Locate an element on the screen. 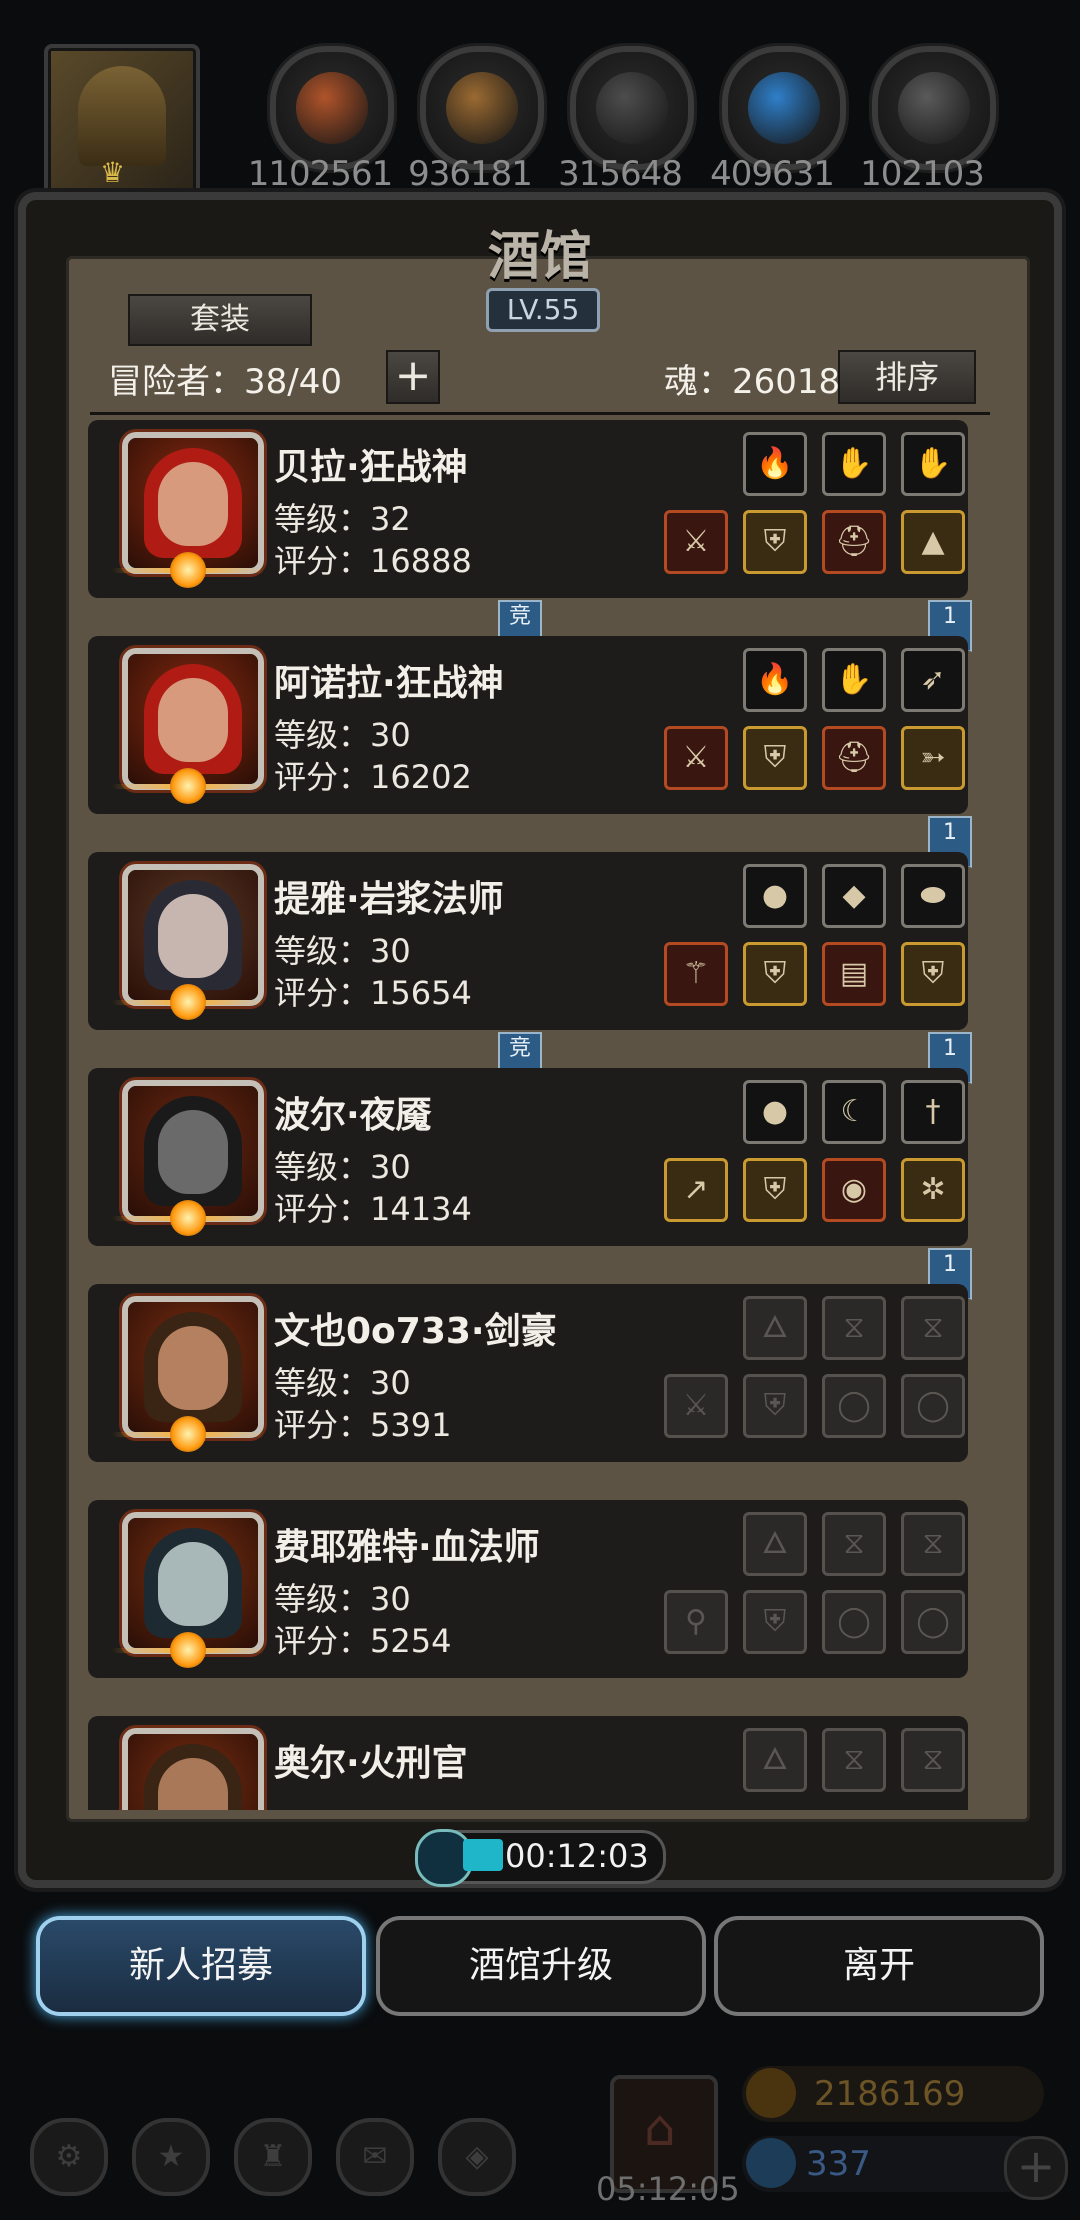 The image size is (1080, 2220). axe-icon: ⚔ is located at coordinates (696, 757).